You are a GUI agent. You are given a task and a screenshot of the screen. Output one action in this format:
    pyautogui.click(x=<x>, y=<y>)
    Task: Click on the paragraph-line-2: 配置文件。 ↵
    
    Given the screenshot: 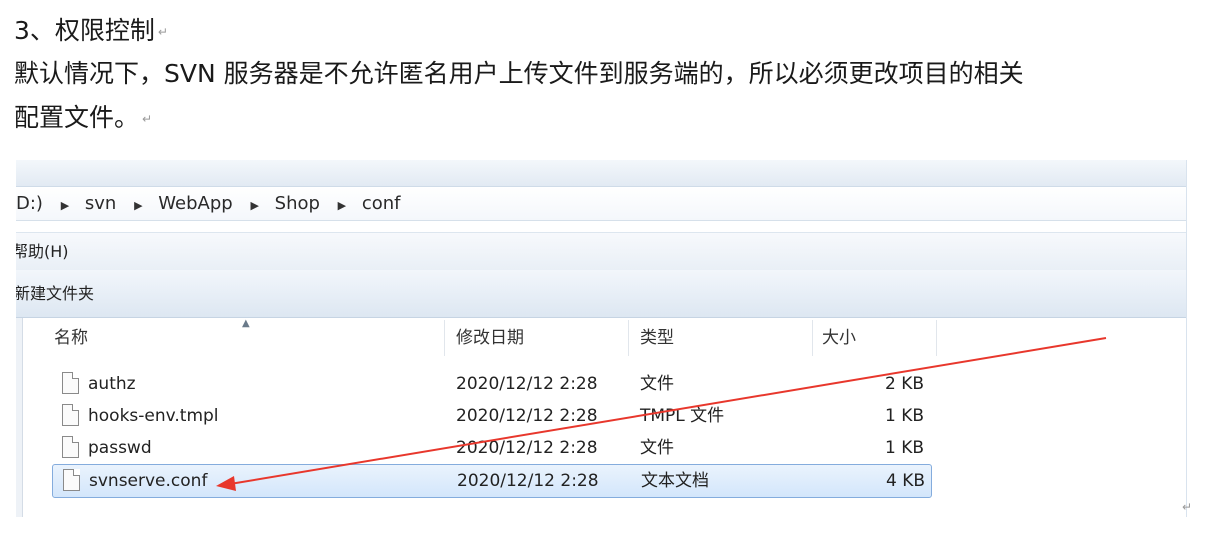 What is the action you would take?
    pyautogui.click(x=83, y=117)
    